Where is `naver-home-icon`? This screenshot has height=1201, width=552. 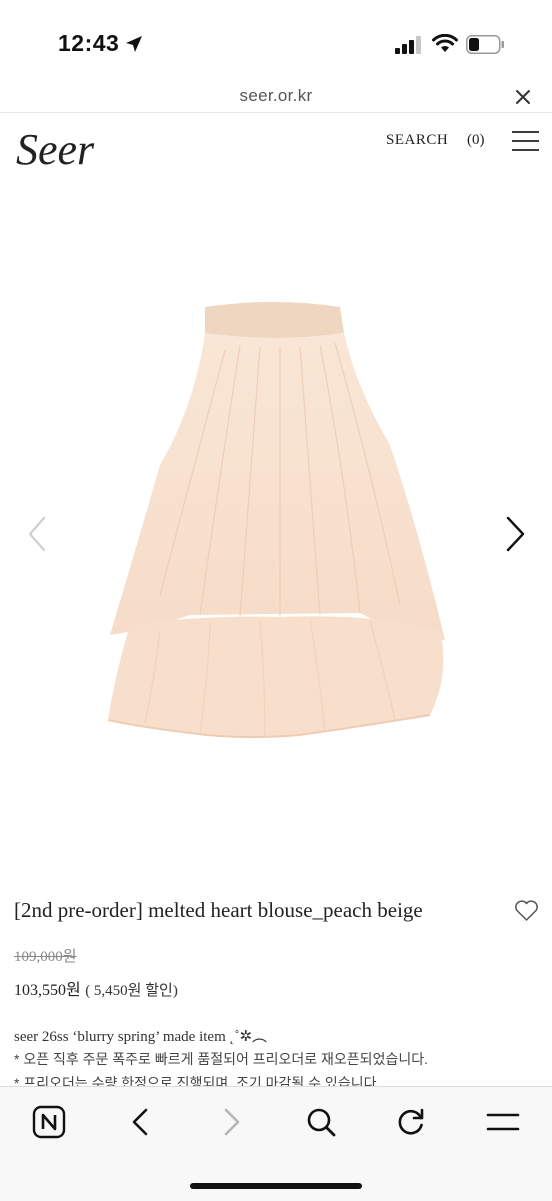 naver-home-icon is located at coordinates (49, 1122).